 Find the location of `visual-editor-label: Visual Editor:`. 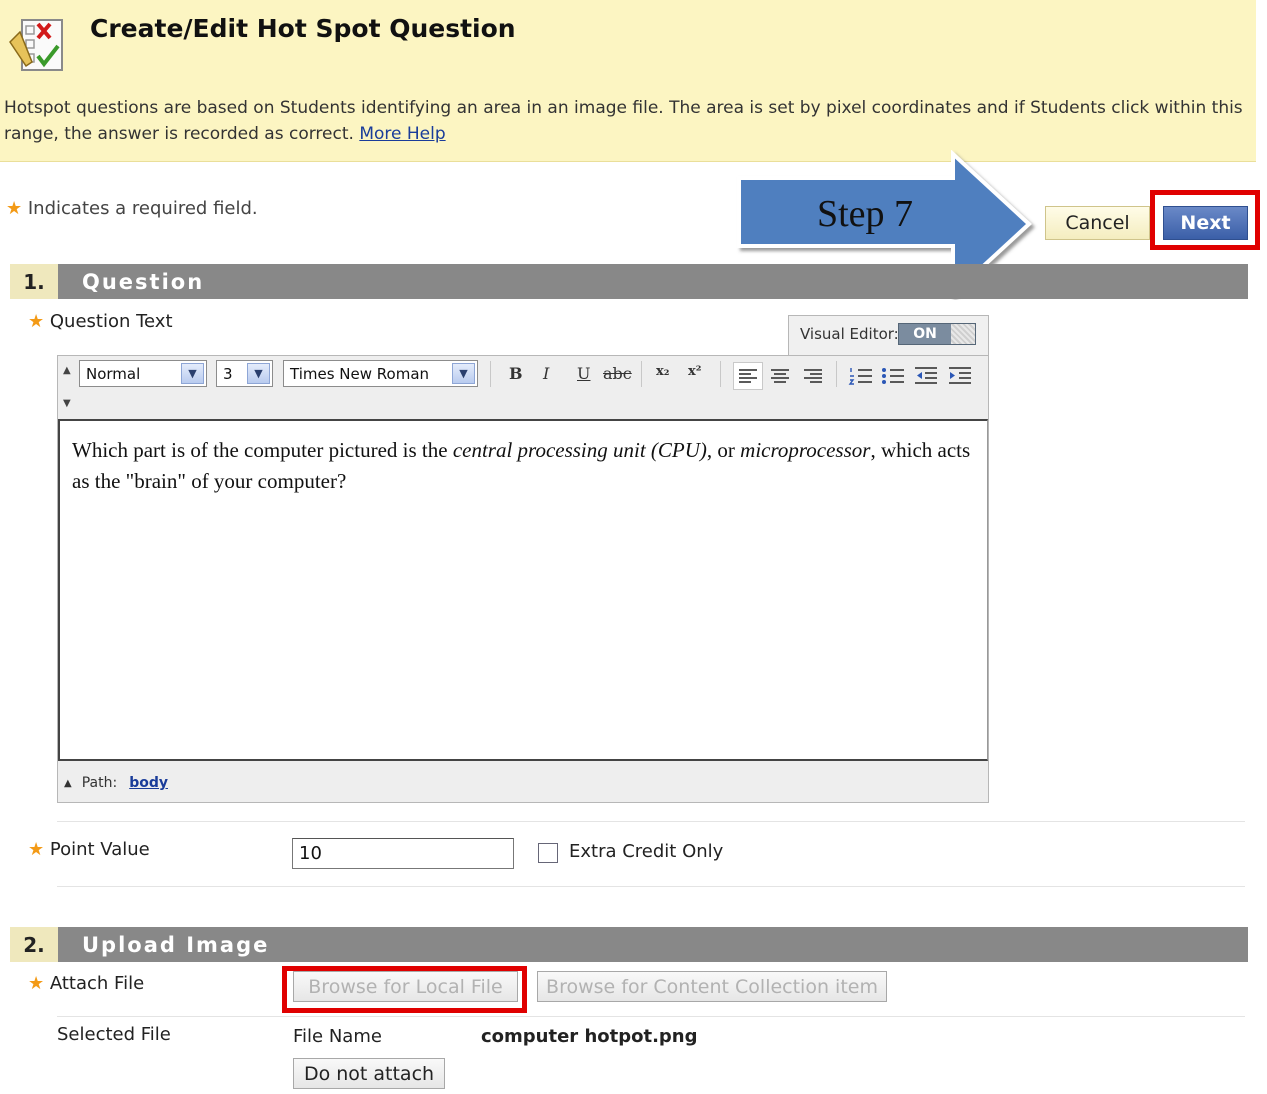

visual-editor-label: Visual Editor: is located at coordinates (849, 334).